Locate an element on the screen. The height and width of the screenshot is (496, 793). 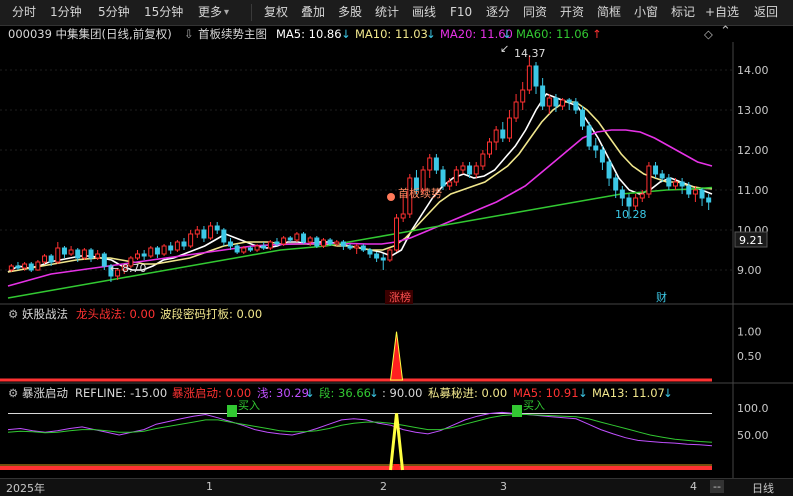
shallow-line is located at coordinates (360, 429).